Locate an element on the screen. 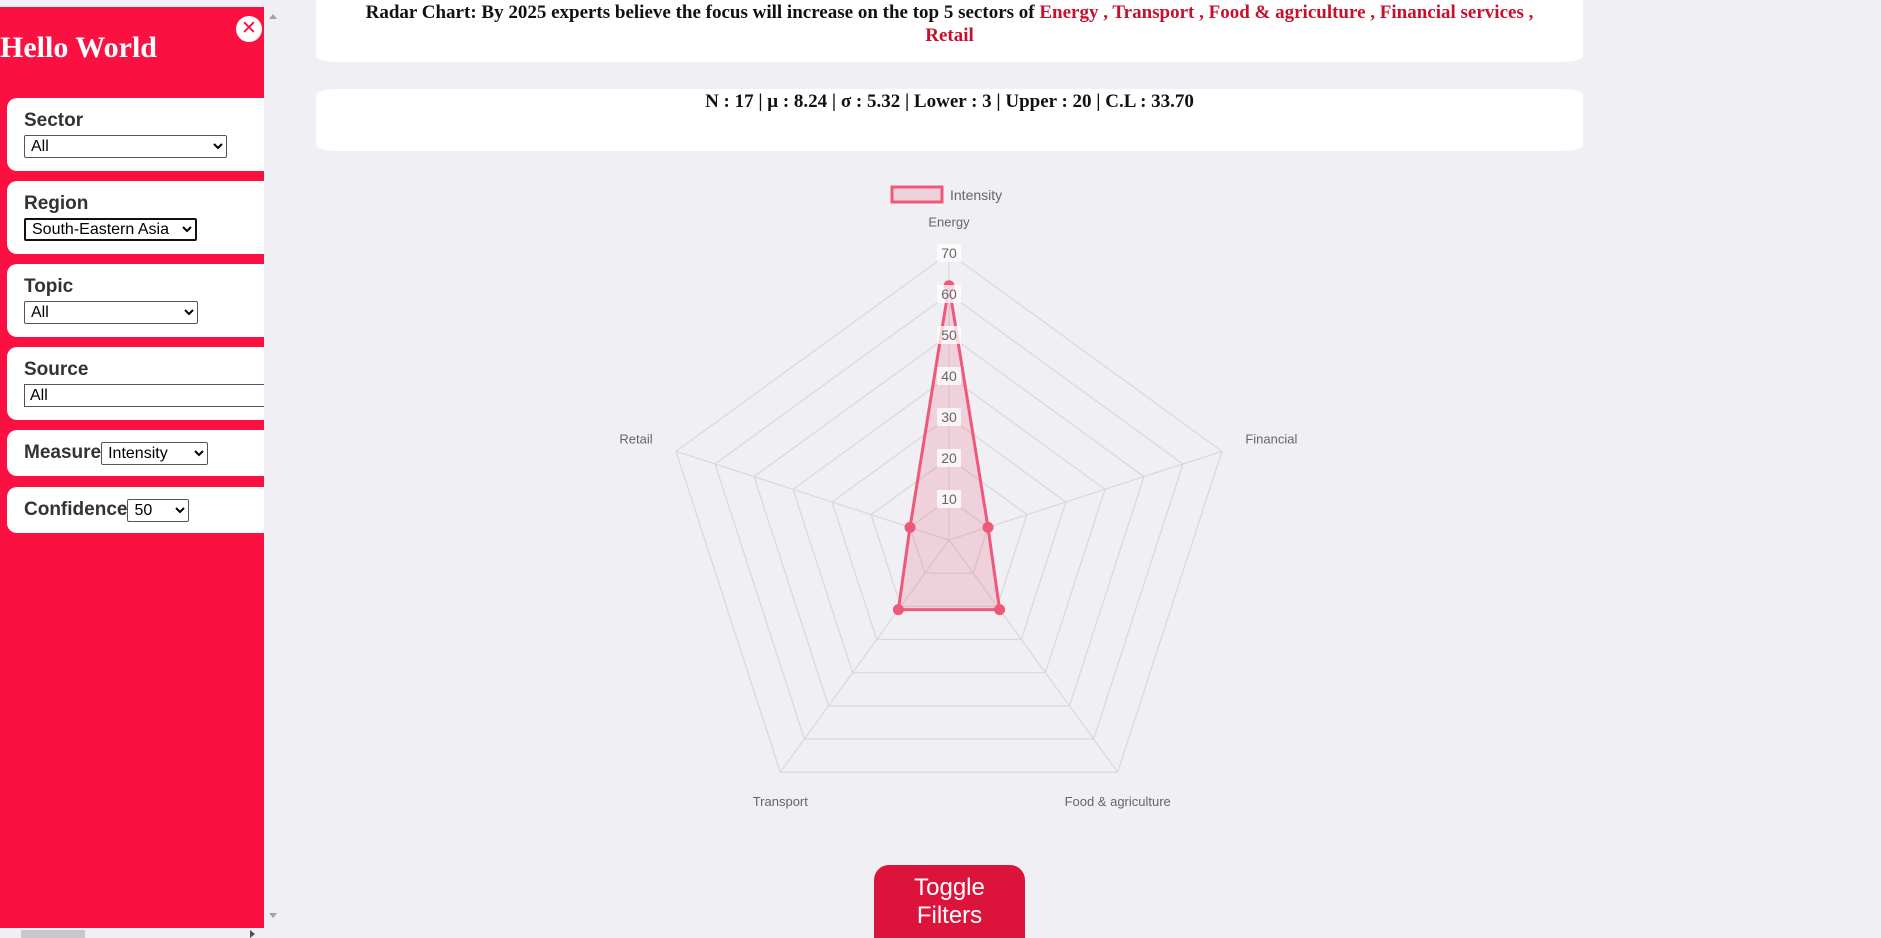 Image resolution: width=1881 pixels, height=938 pixels. source-input is located at coordinates (144, 395).